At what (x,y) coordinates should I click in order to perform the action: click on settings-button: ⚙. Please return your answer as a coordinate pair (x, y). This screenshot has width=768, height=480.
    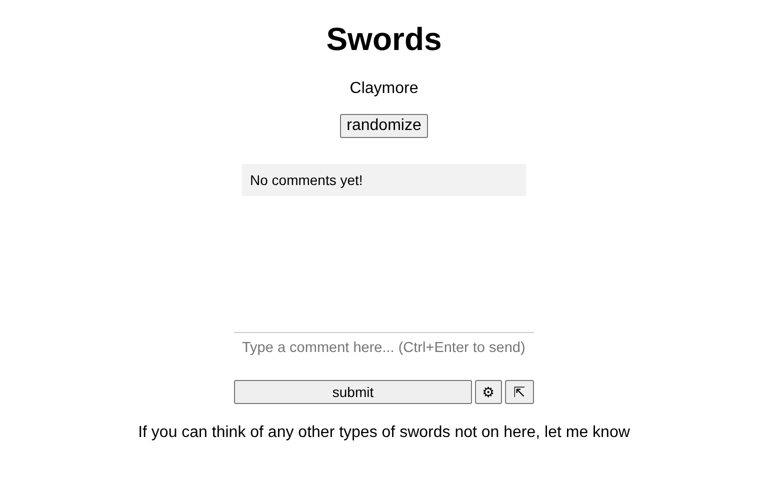
    Looking at the image, I should click on (488, 392).